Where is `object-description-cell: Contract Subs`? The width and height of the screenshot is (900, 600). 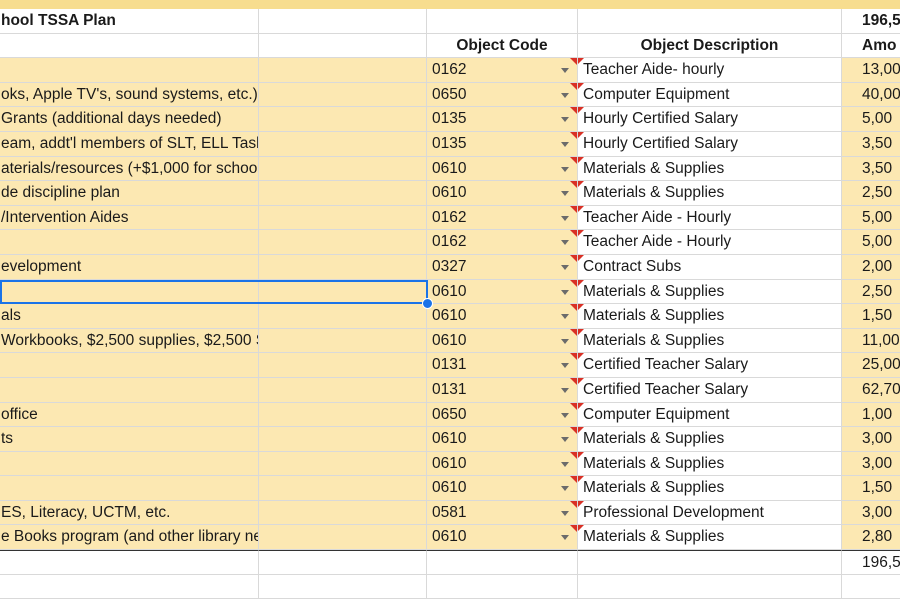 object-description-cell: Contract Subs is located at coordinates (710, 267).